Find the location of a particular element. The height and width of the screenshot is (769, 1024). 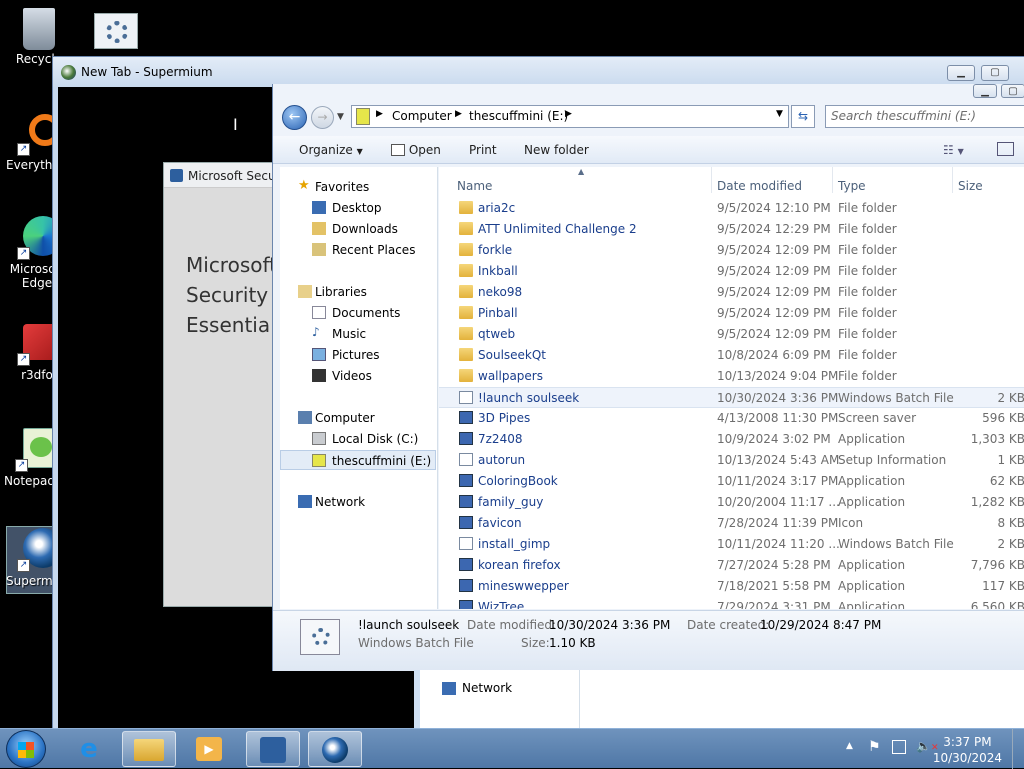

nav-label: Videos is located at coordinates (352, 376).